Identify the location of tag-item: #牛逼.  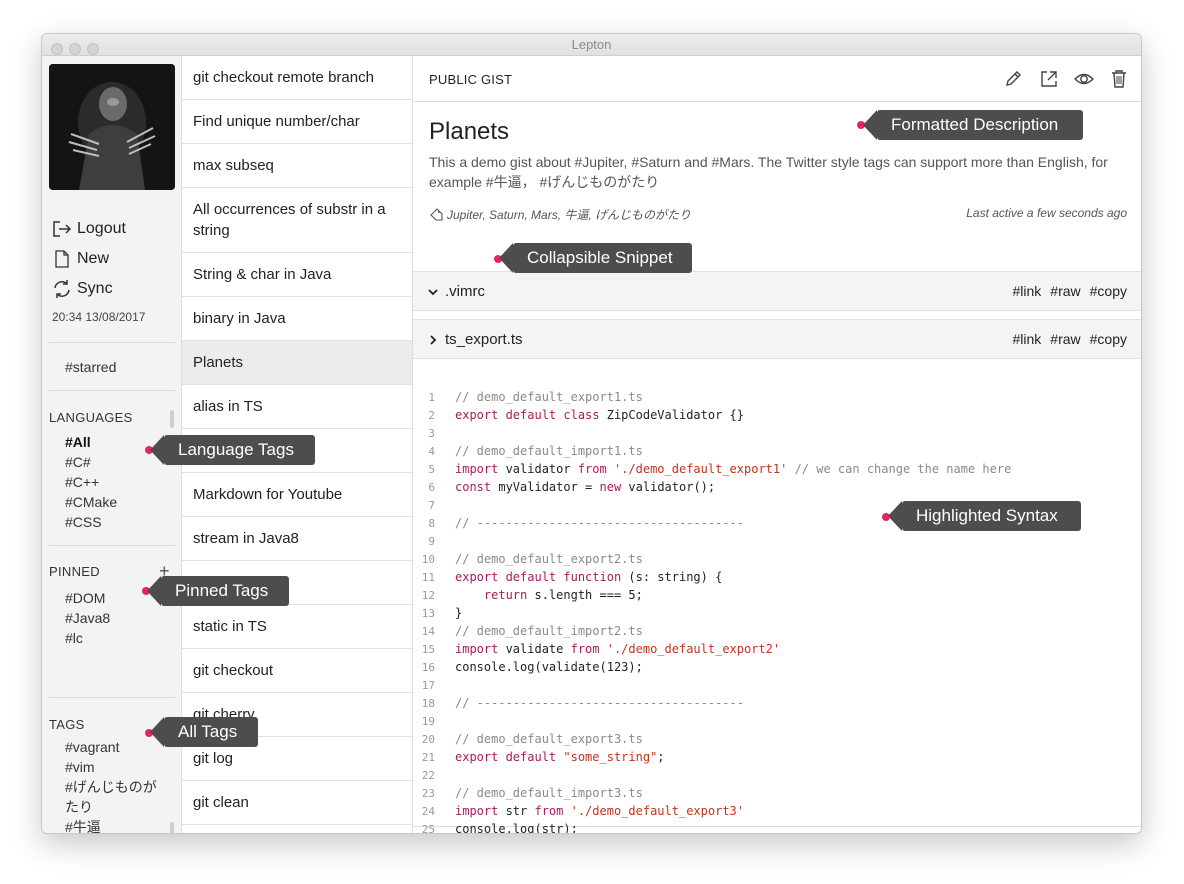
(83, 825).